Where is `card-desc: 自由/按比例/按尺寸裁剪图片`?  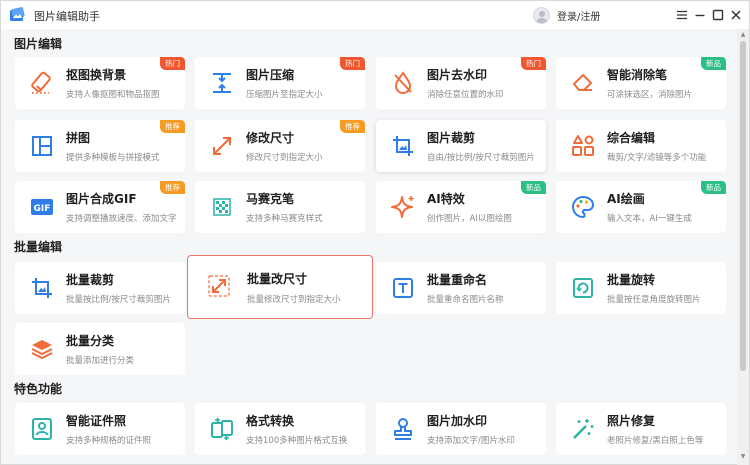 card-desc: 自由/按比例/按尺寸裁剪图片 is located at coordinates (481, 158).